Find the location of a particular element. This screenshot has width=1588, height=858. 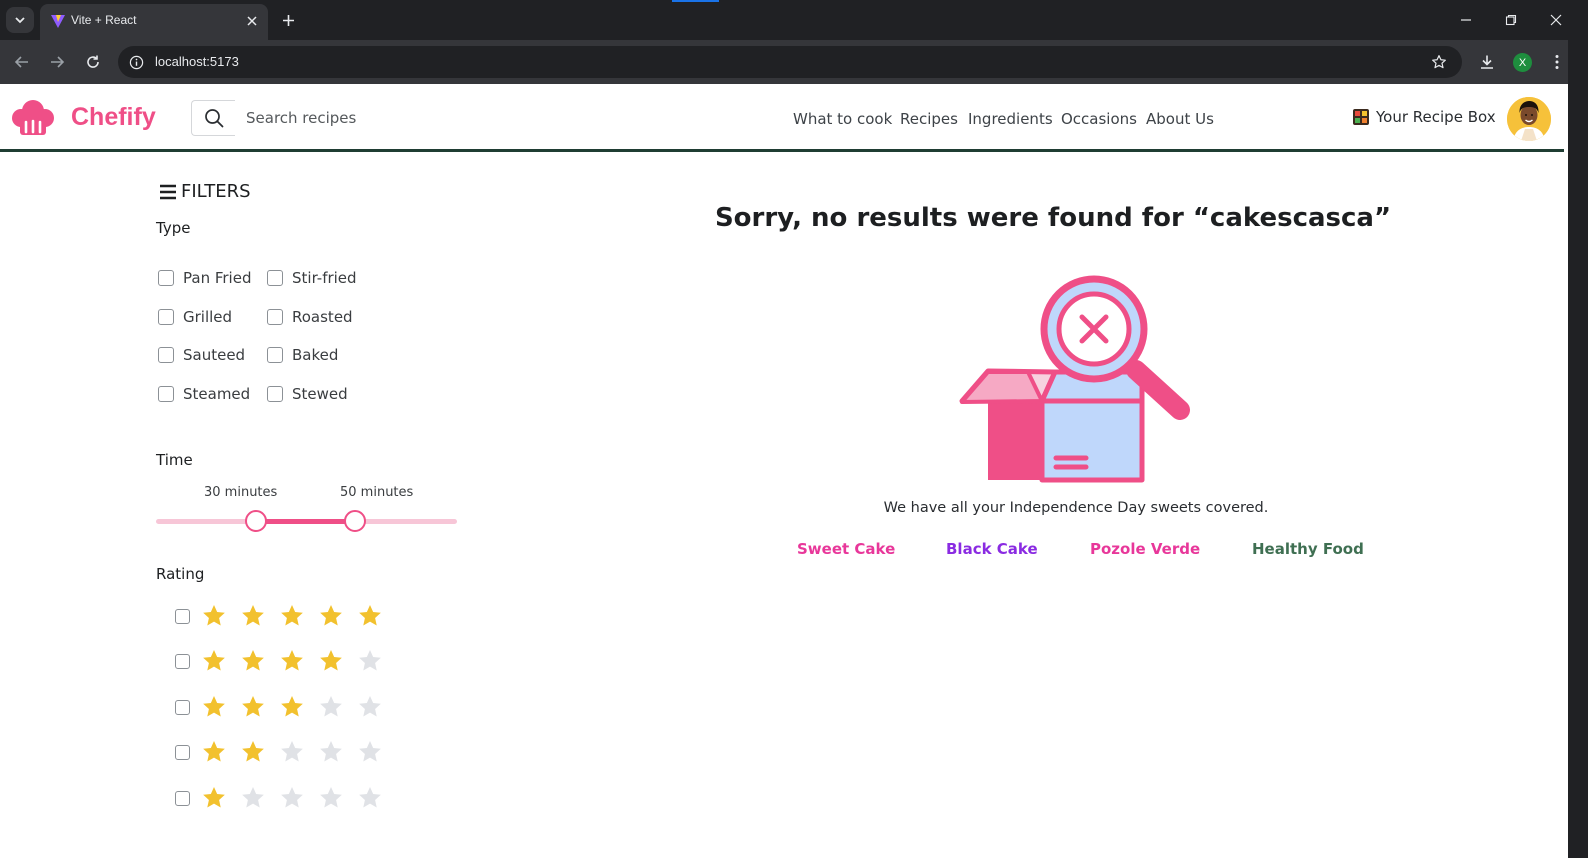

restore-icon is located at coordinates (1511, 20).